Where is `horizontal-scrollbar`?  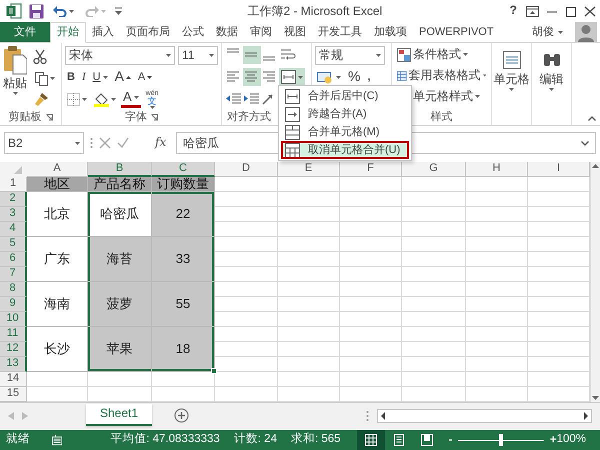 horizontal-scrollbar is located at coordinates (484, 415).